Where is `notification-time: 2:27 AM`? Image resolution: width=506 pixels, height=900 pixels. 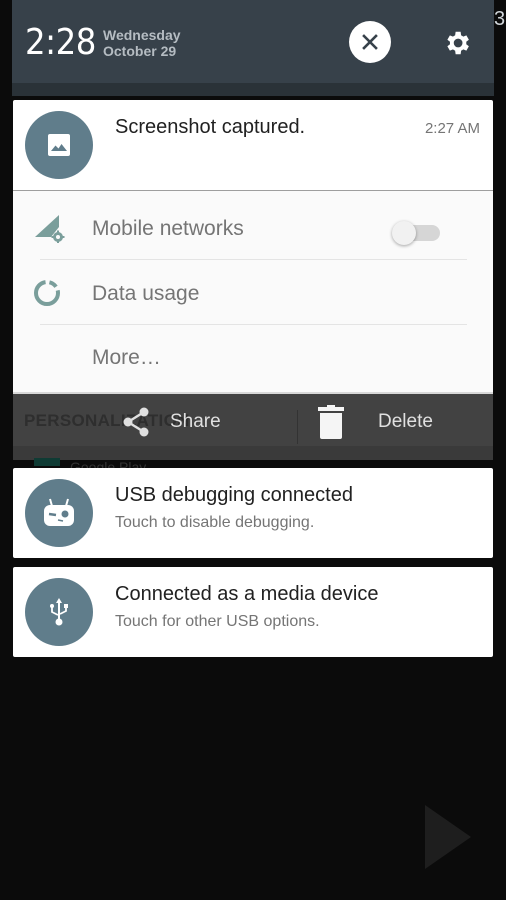
notification-time: 2:27 AM is located at coordinates (452, 128).